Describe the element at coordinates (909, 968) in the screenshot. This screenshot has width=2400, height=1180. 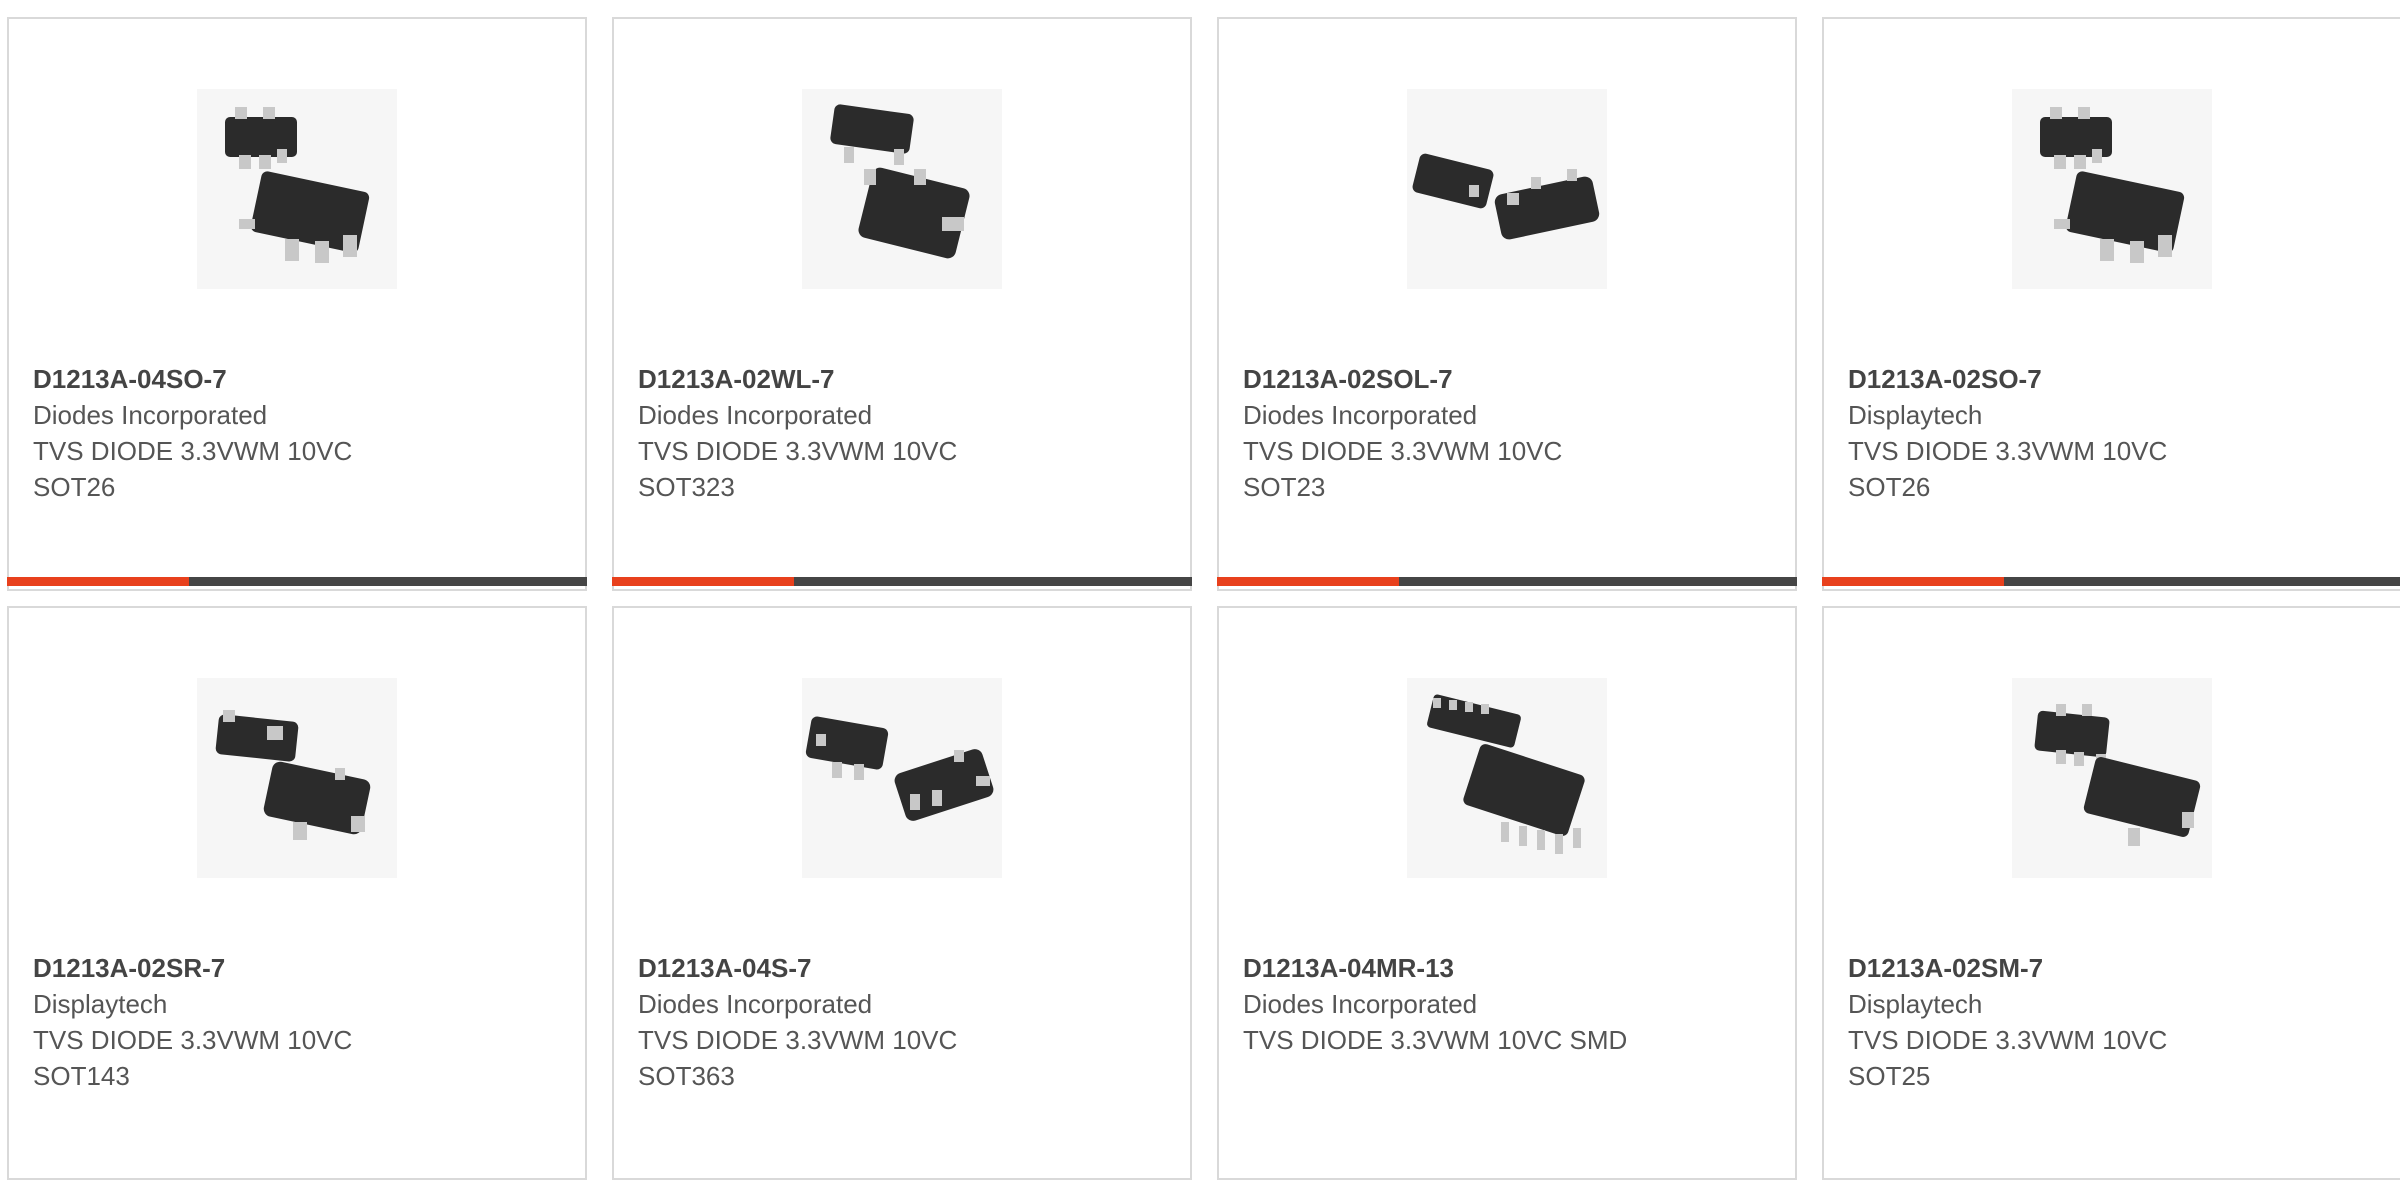
I see `part-number-link: D1213A-04S-7` at that location.